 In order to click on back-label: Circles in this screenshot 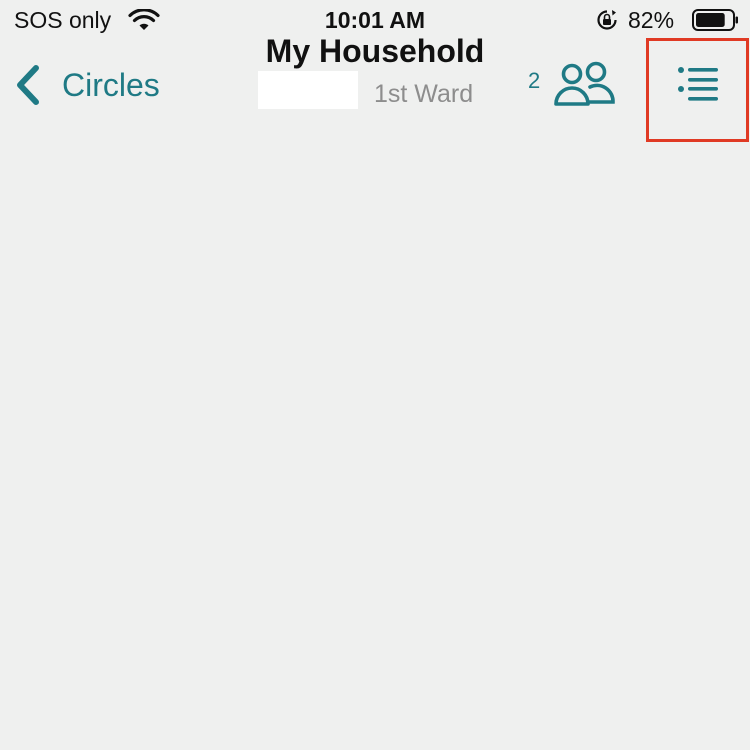, I will do `click(111, 84)`.